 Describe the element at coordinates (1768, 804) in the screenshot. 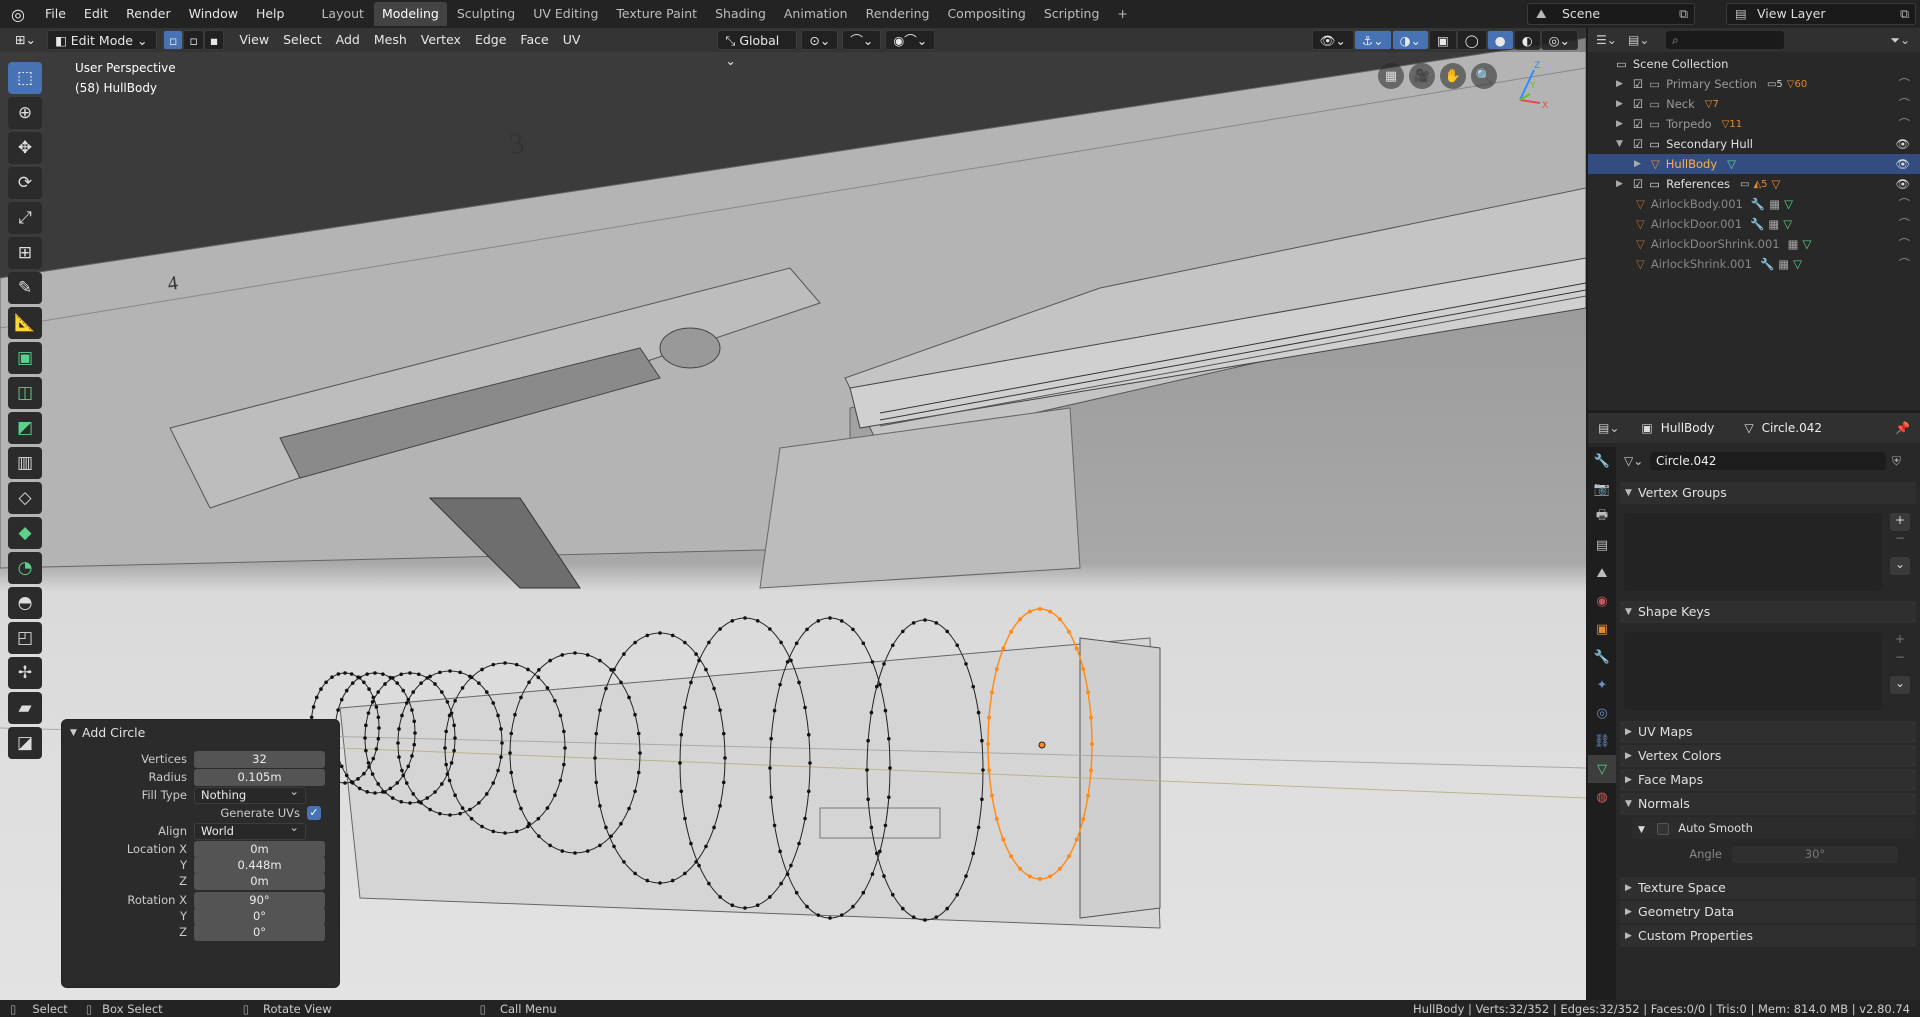

I see `normals-section: ▼ Normals` at that location.